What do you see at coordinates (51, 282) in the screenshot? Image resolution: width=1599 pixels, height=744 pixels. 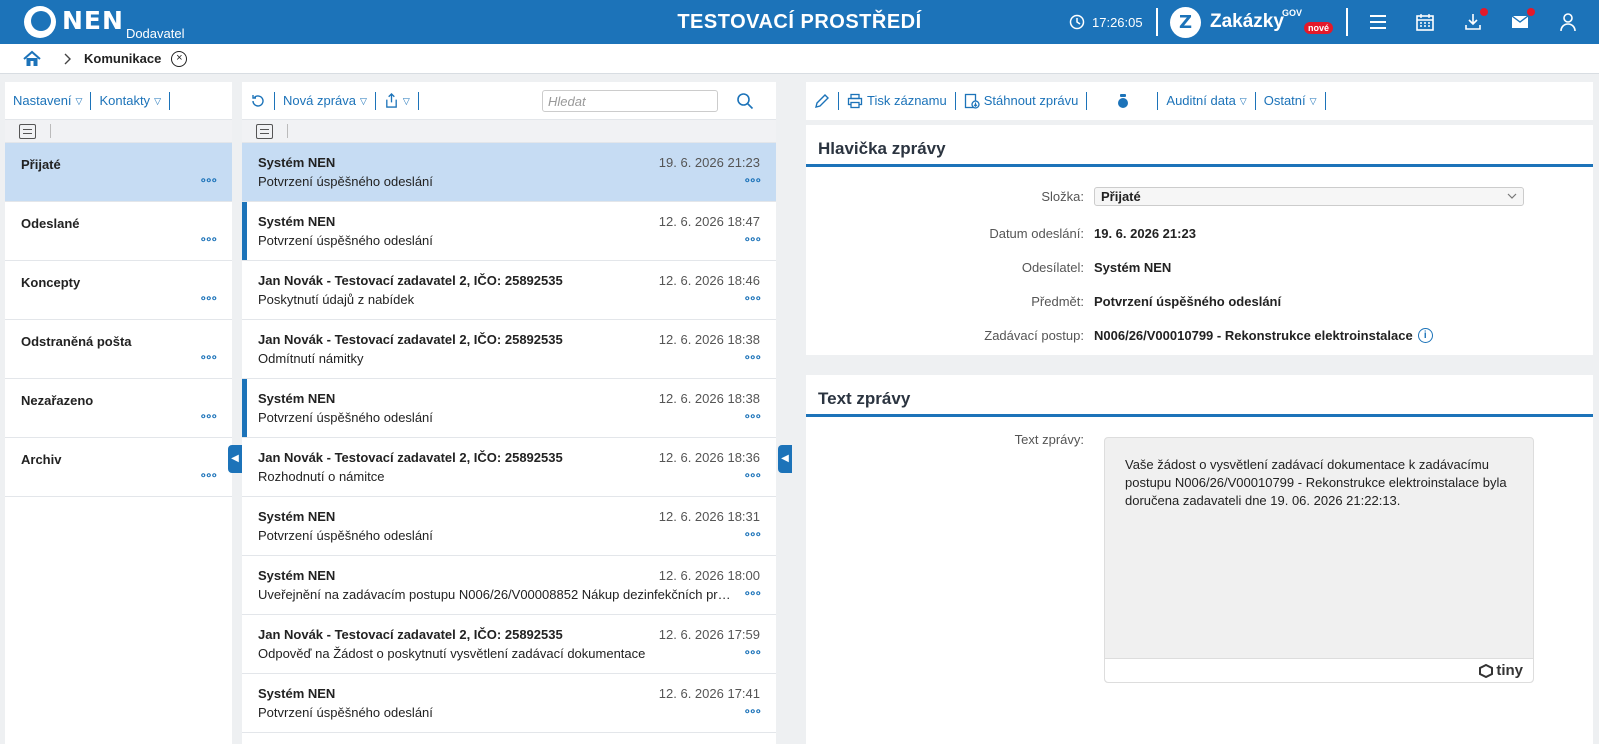 I see `folder-label: Koncepty` at bounding box center [51, 282].